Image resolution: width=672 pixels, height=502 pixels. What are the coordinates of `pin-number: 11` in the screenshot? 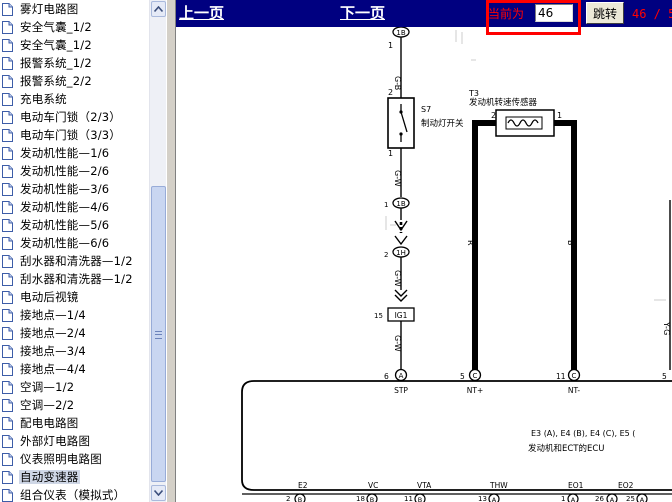 It's located at (408, 498).